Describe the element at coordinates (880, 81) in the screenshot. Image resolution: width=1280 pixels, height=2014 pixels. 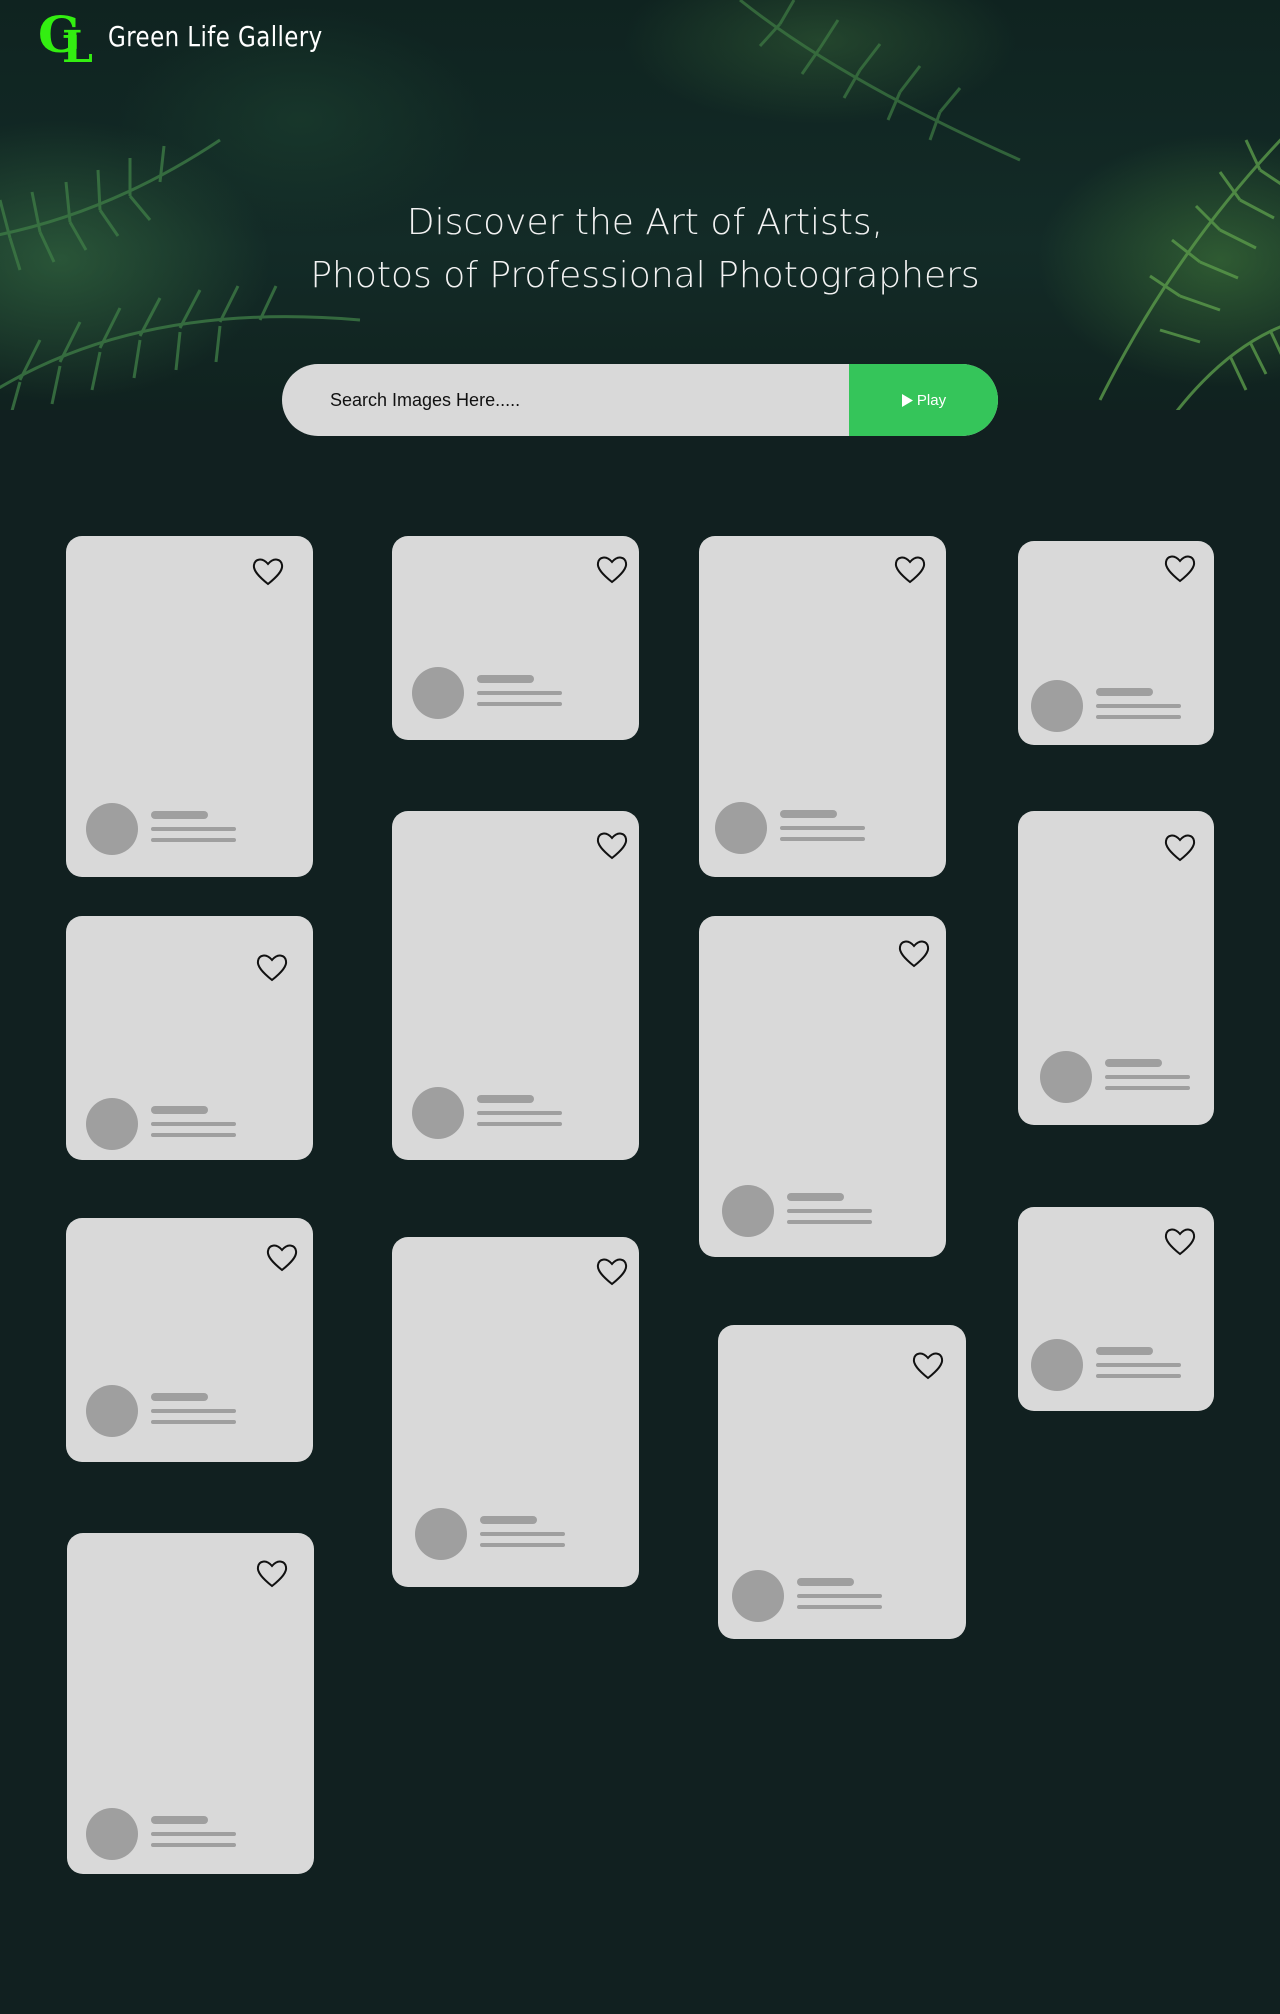
I see `fern-top-decoration` at that location.